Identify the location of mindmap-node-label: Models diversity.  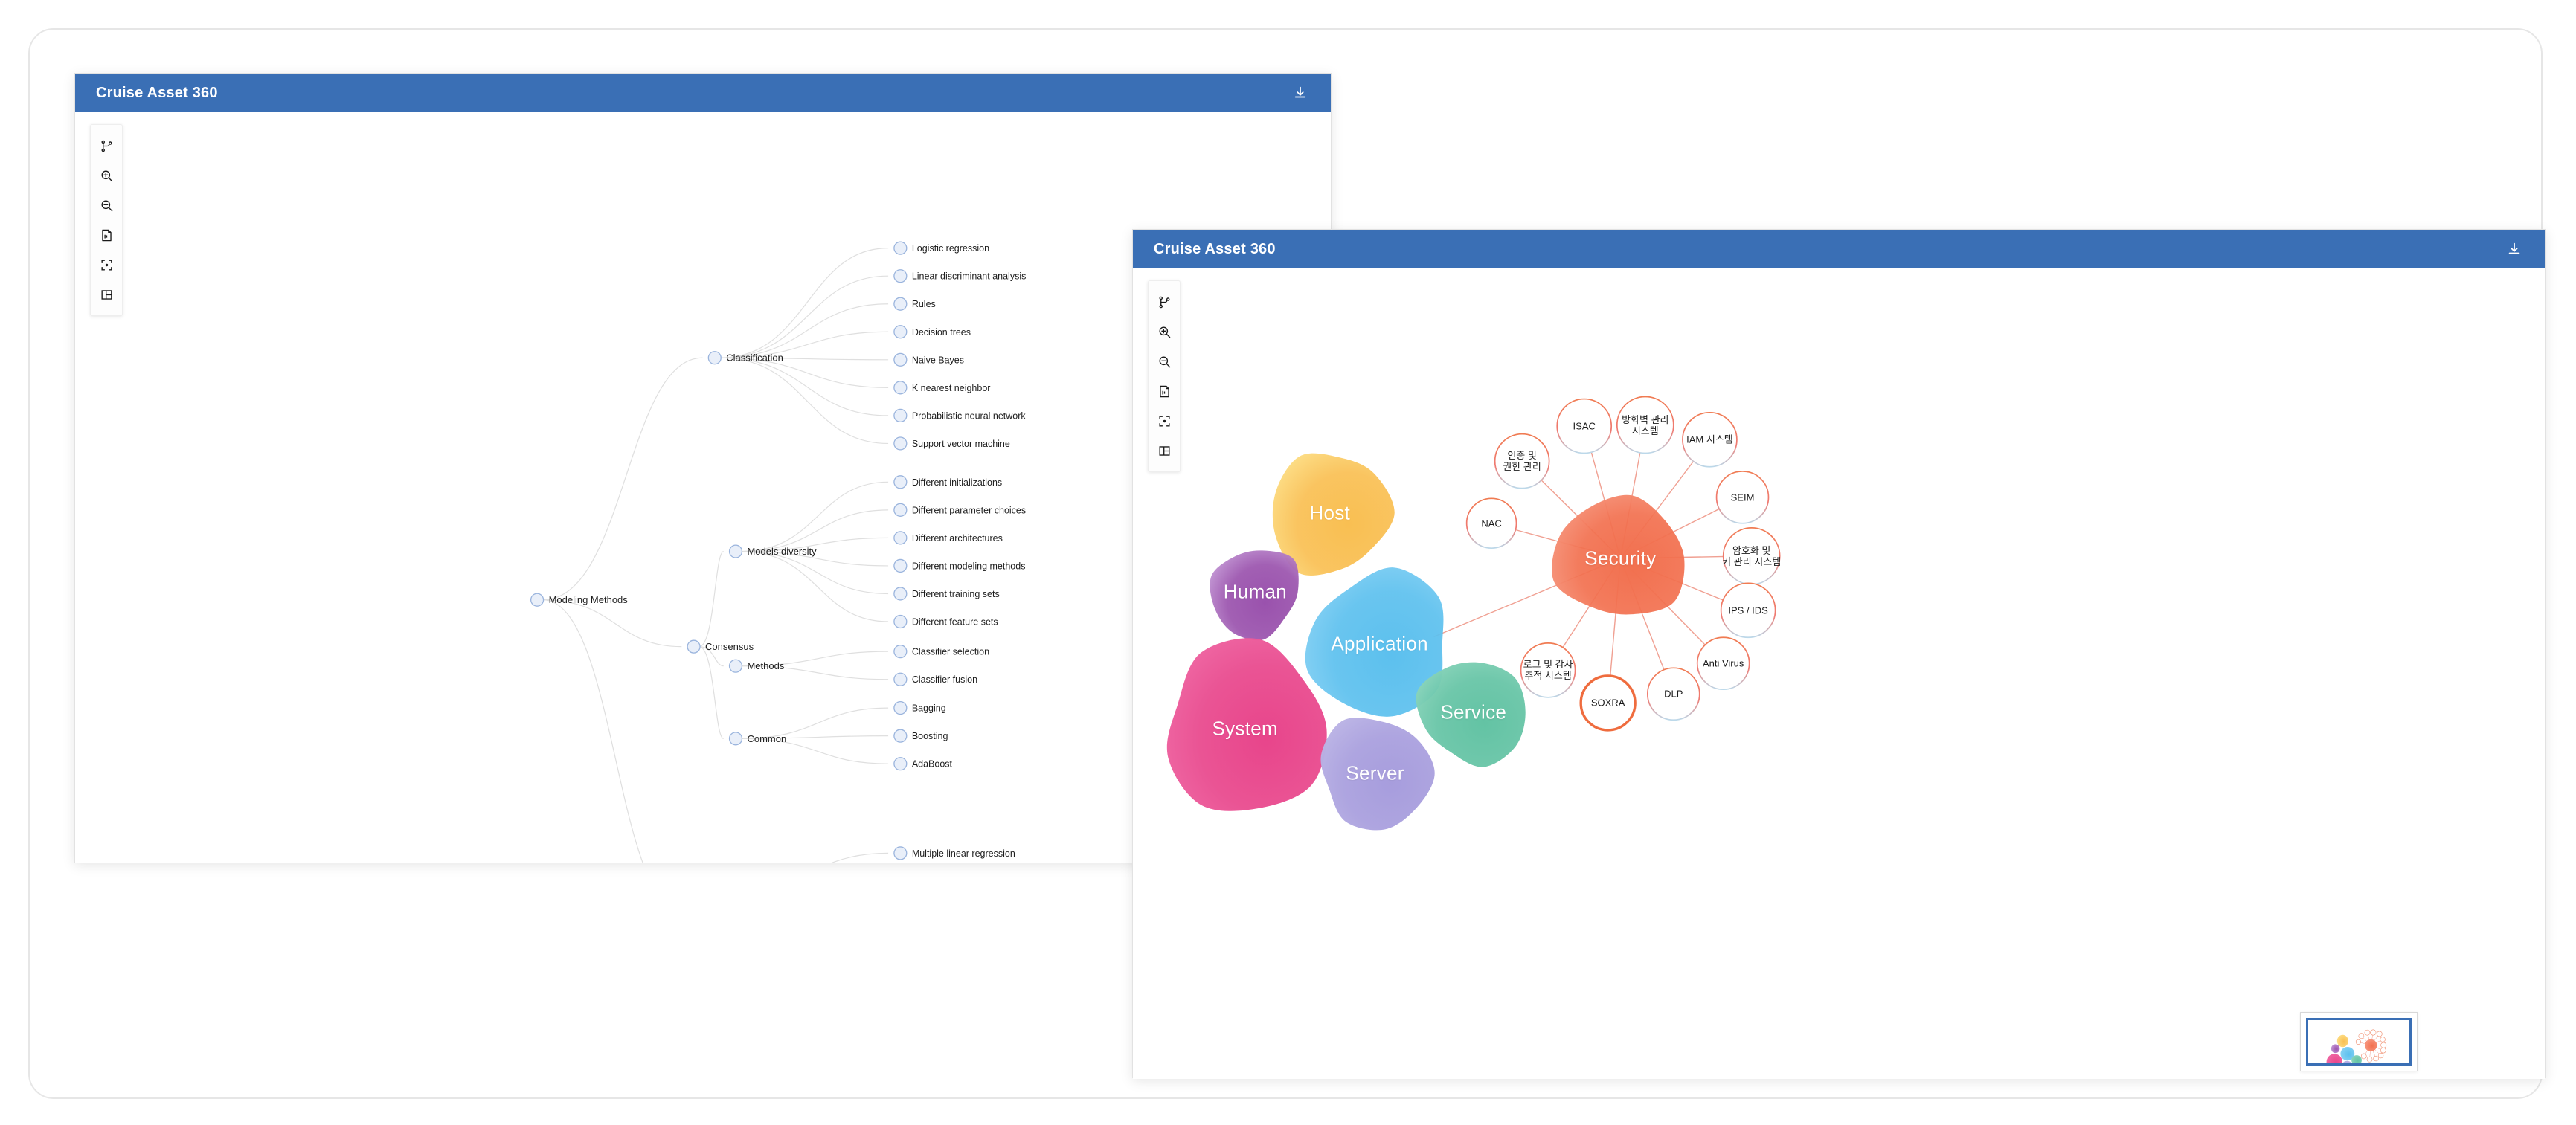
(782, 551).